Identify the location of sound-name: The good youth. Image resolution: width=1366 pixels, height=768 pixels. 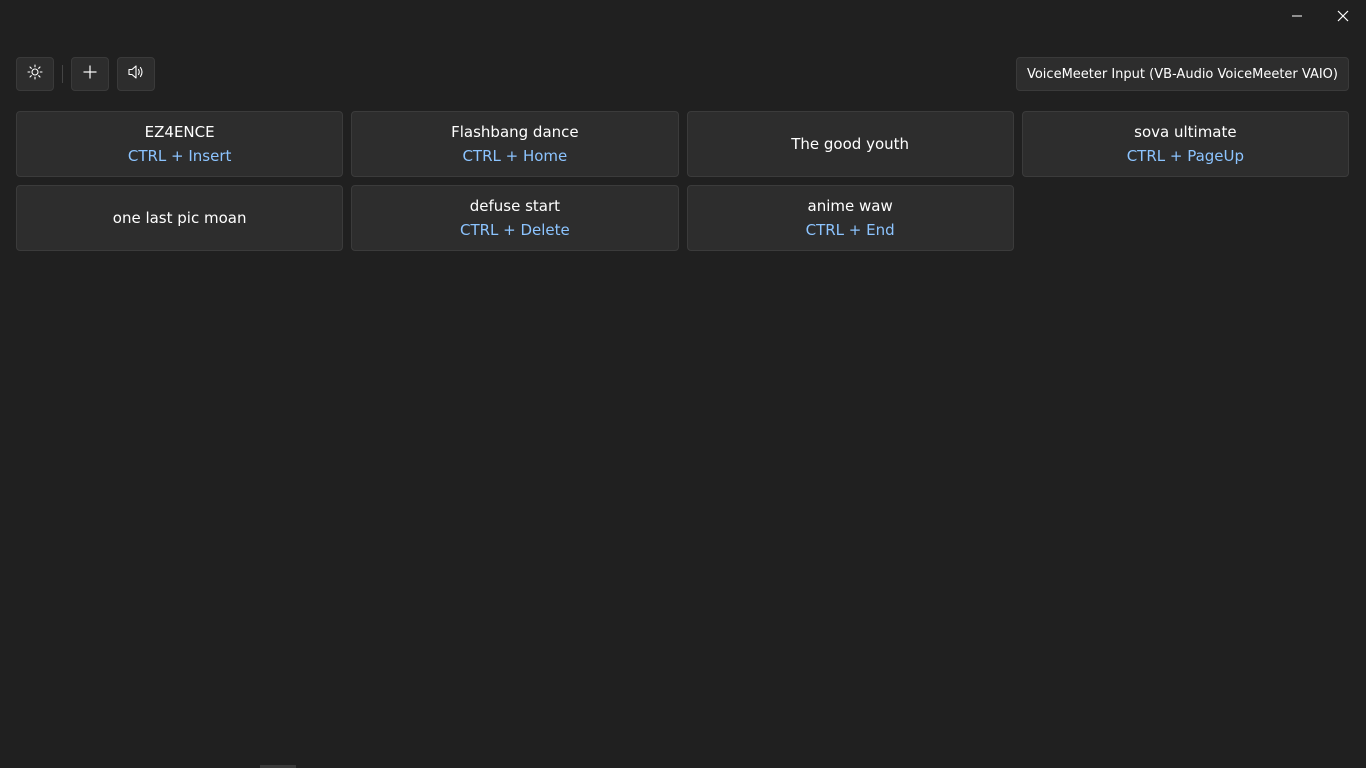
(850, 144).